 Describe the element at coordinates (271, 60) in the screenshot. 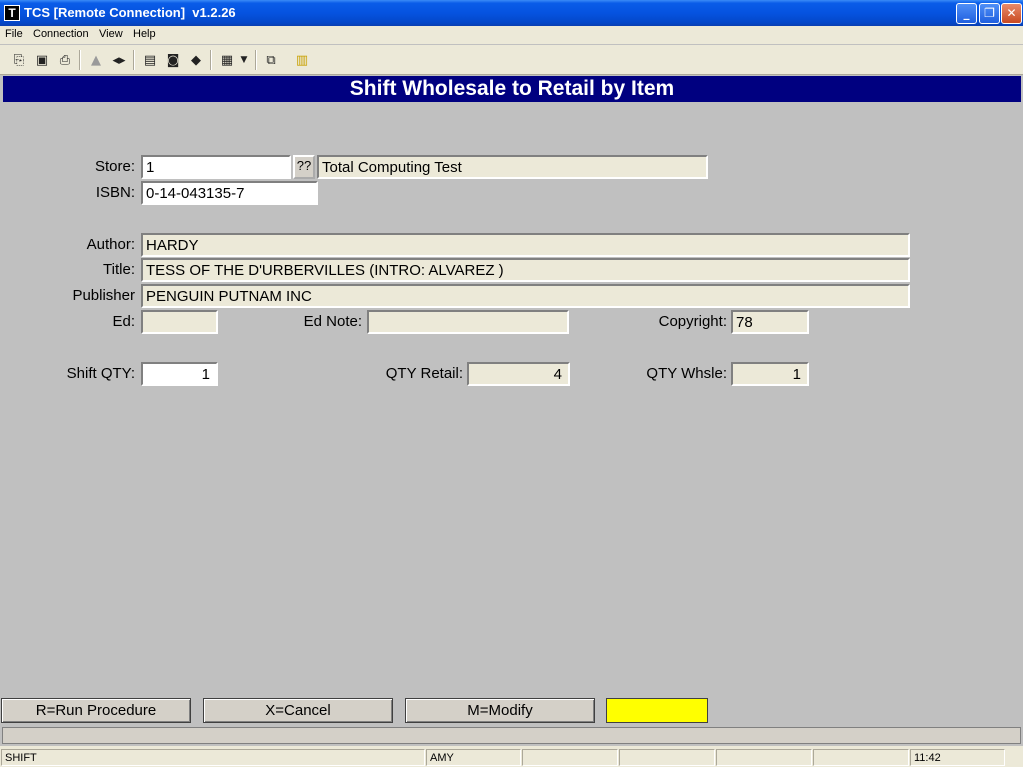

I see `network-icon: ⧉` at that location.